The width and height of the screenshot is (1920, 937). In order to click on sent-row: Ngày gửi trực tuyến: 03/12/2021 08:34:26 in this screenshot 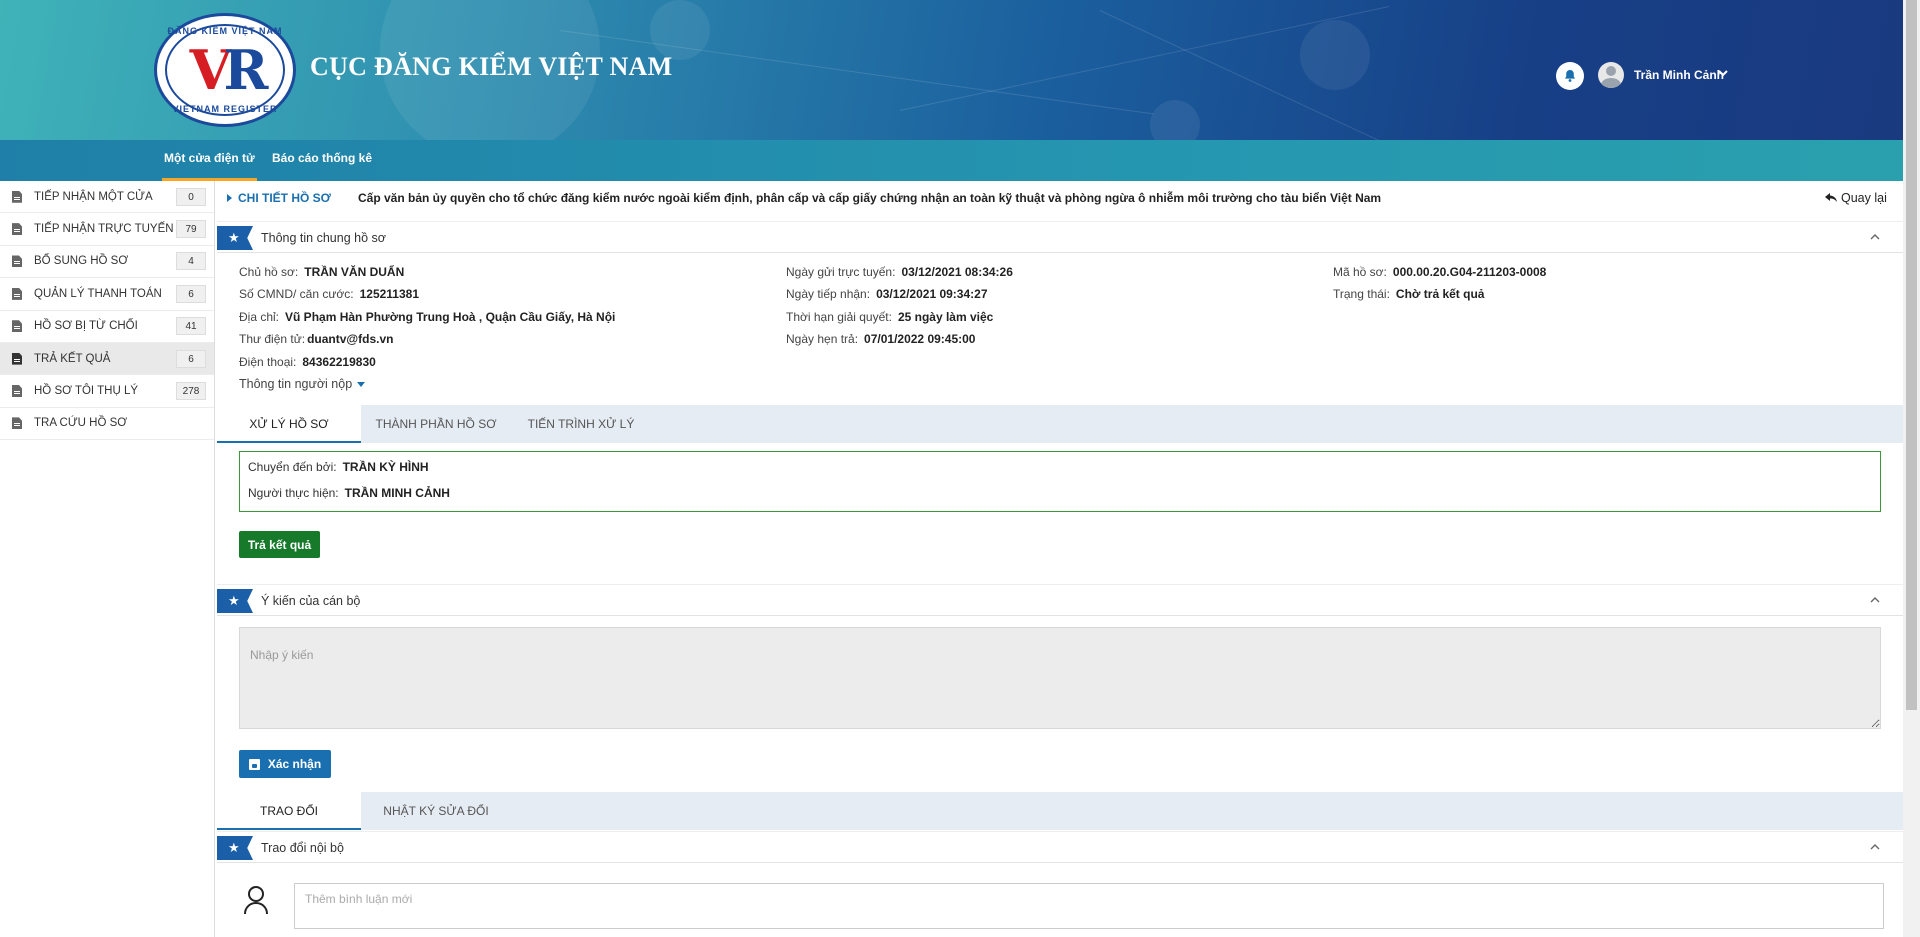, I will do `click(899, 272)`.